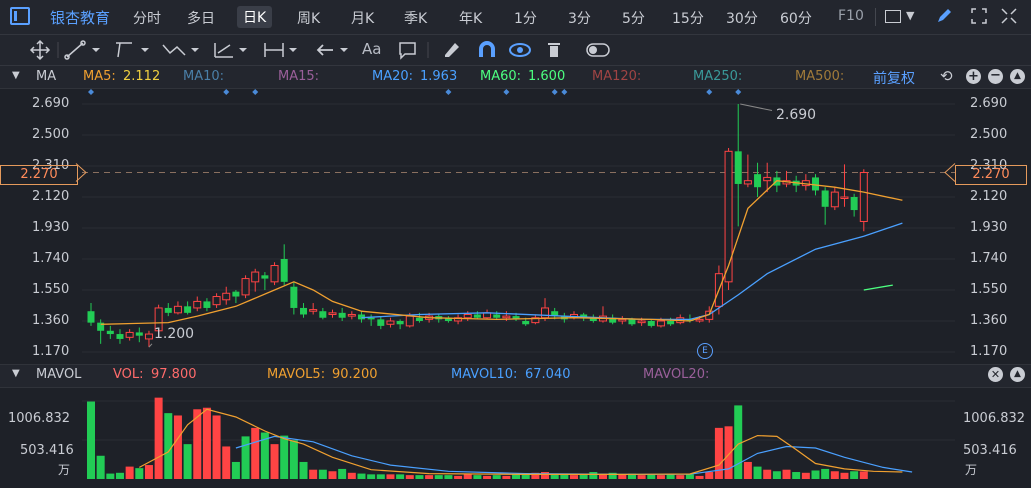 Image resolution: width=1031 pixels, height=488 pixels. Describe the element at coordinates (362, 18) in the screenshot. I see `period-tab: 月K` at that location.